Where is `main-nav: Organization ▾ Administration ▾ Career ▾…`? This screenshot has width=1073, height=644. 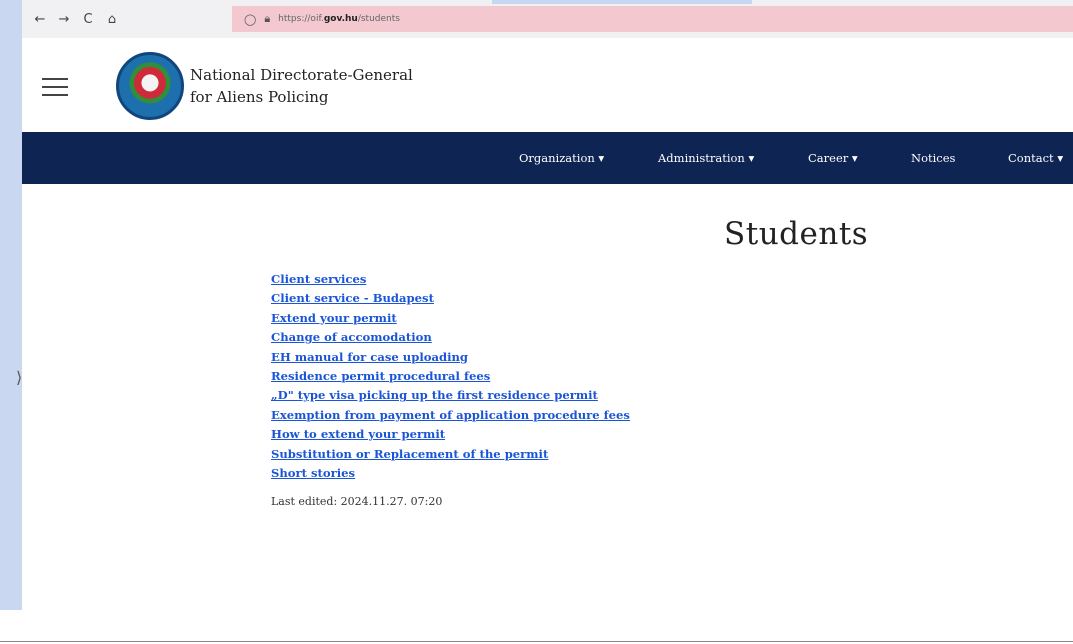
main-nav: Organization ▾ Administration ▾ Career ▾… is located at coordinates (547, 158).